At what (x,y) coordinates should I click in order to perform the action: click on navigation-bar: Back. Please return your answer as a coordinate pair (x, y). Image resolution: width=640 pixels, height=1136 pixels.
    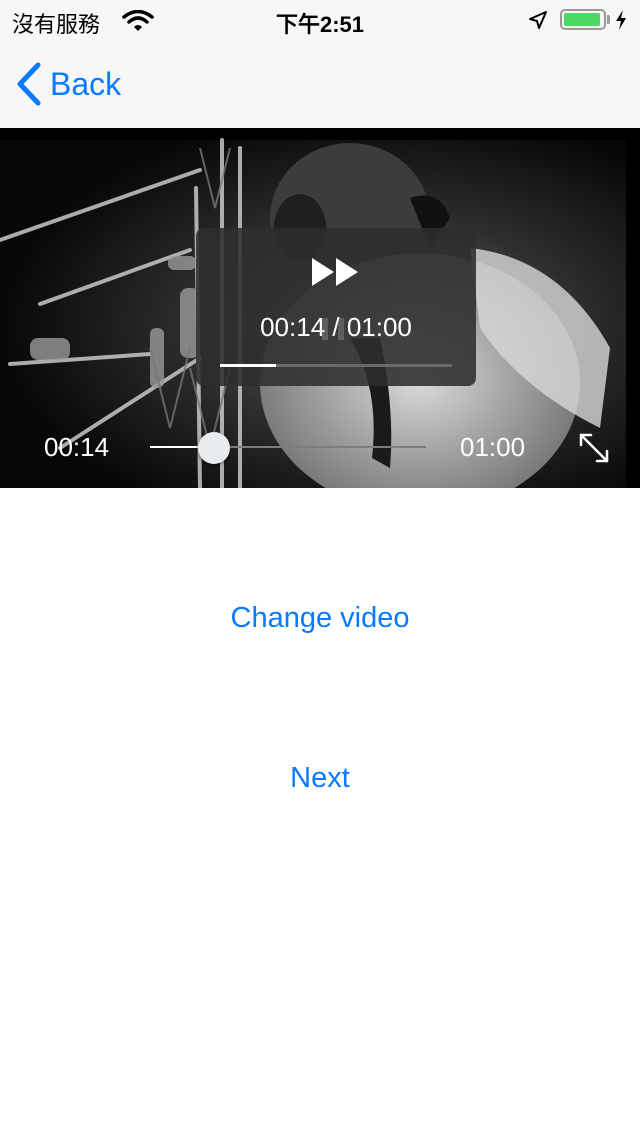
    Looking at the image, I should click on (320, 84).